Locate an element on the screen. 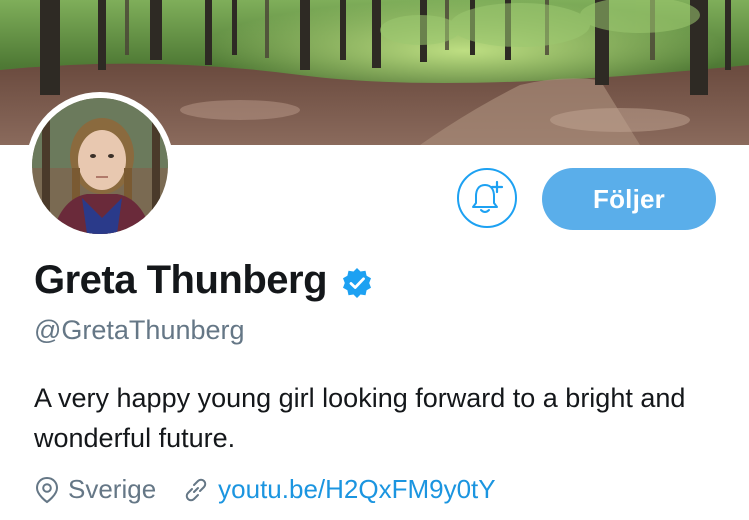 Image resolution: width=749 pixels, height=520 pixels. bell-plus-icon is located at coordinates (488, 196).